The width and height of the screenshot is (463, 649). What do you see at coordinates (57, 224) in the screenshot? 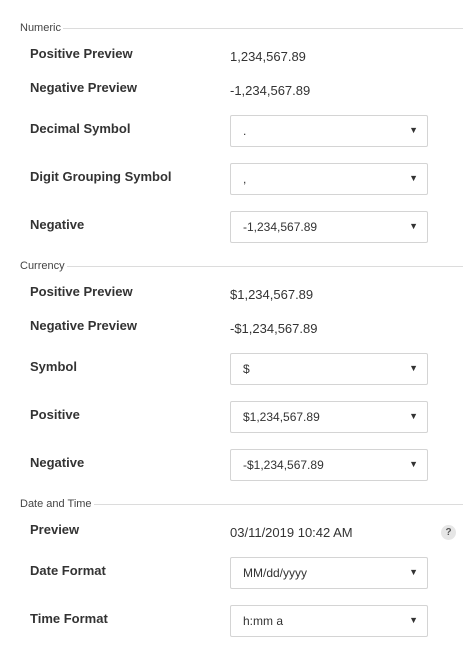
I see `numeric-negative-label: Negative` at bounding box center [57, 224].